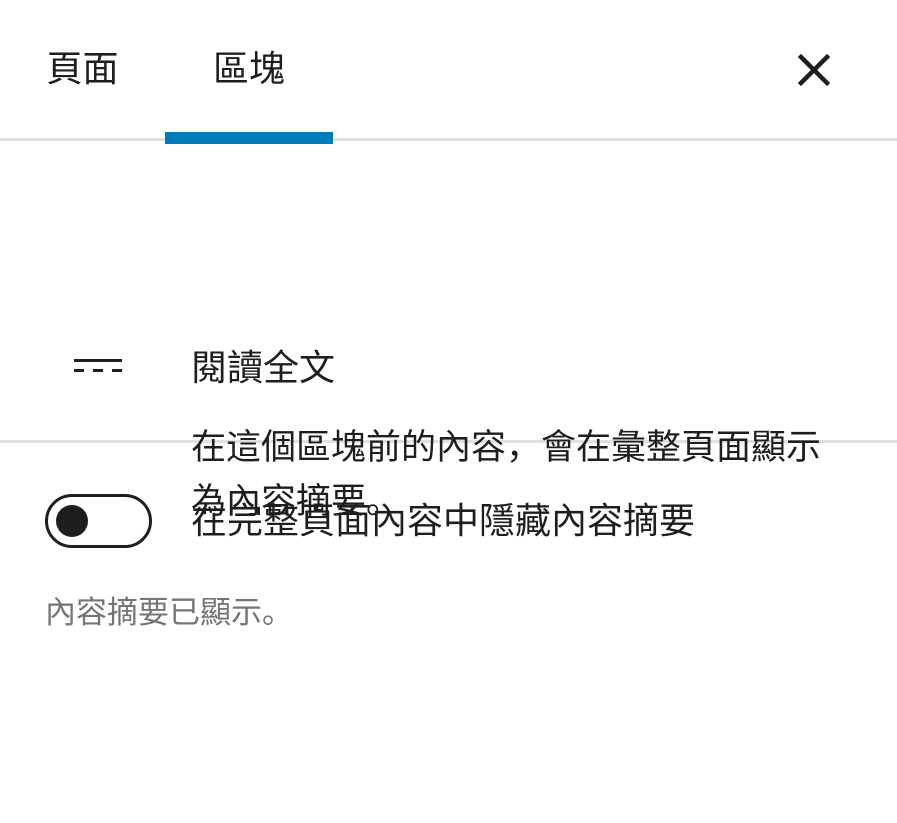 Image resolution: width=897 pixels, height=823 pixels. I want to click on toggle-knob, so click(72, 521).